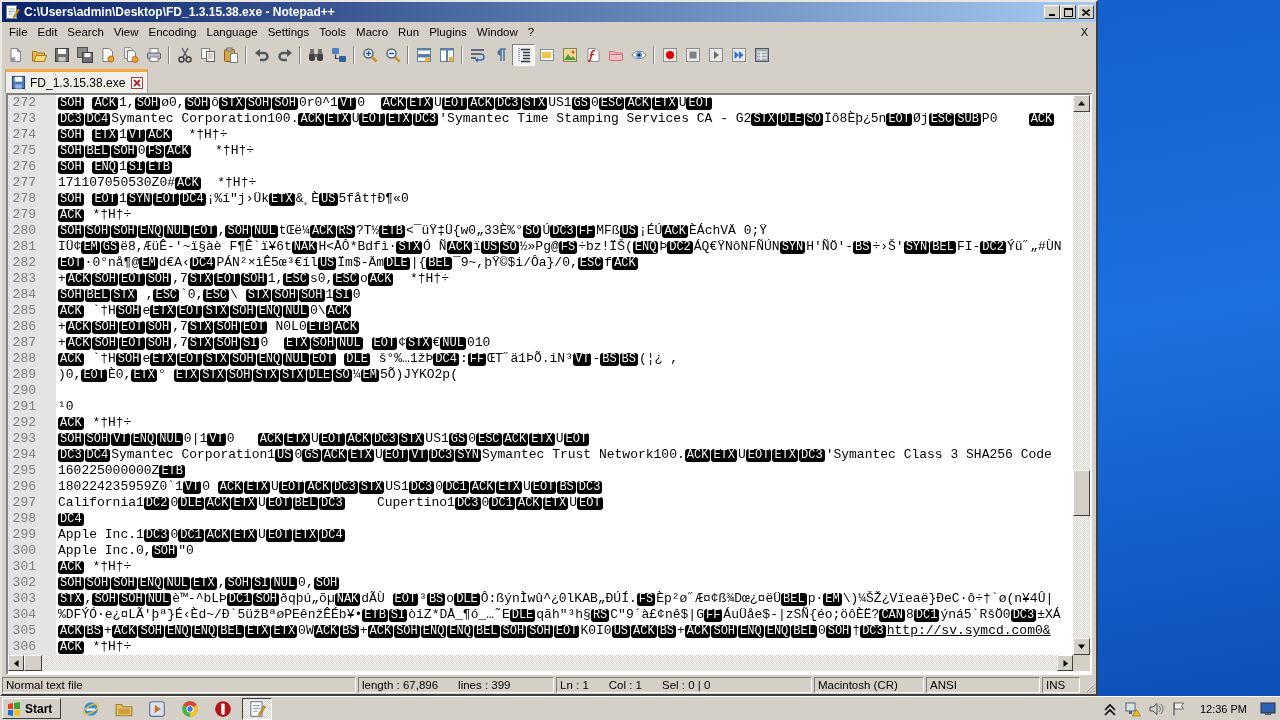 The width and height of the screenshot is (1280, 720). I want to click on taskbar-button, so click(257, 708).